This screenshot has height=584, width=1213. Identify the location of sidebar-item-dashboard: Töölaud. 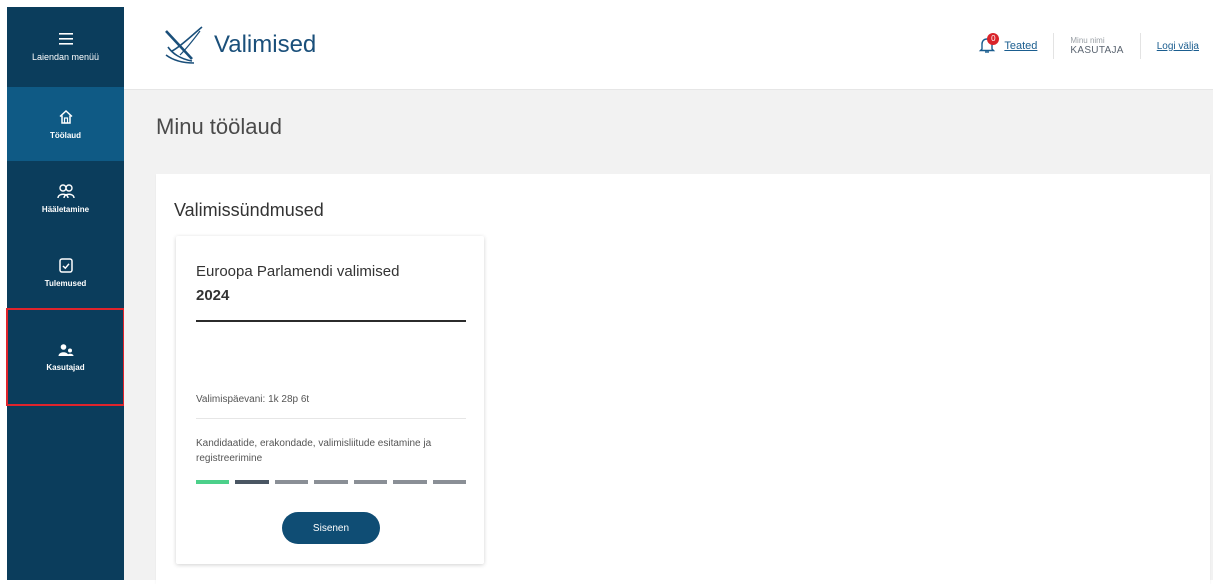
(65, 124).